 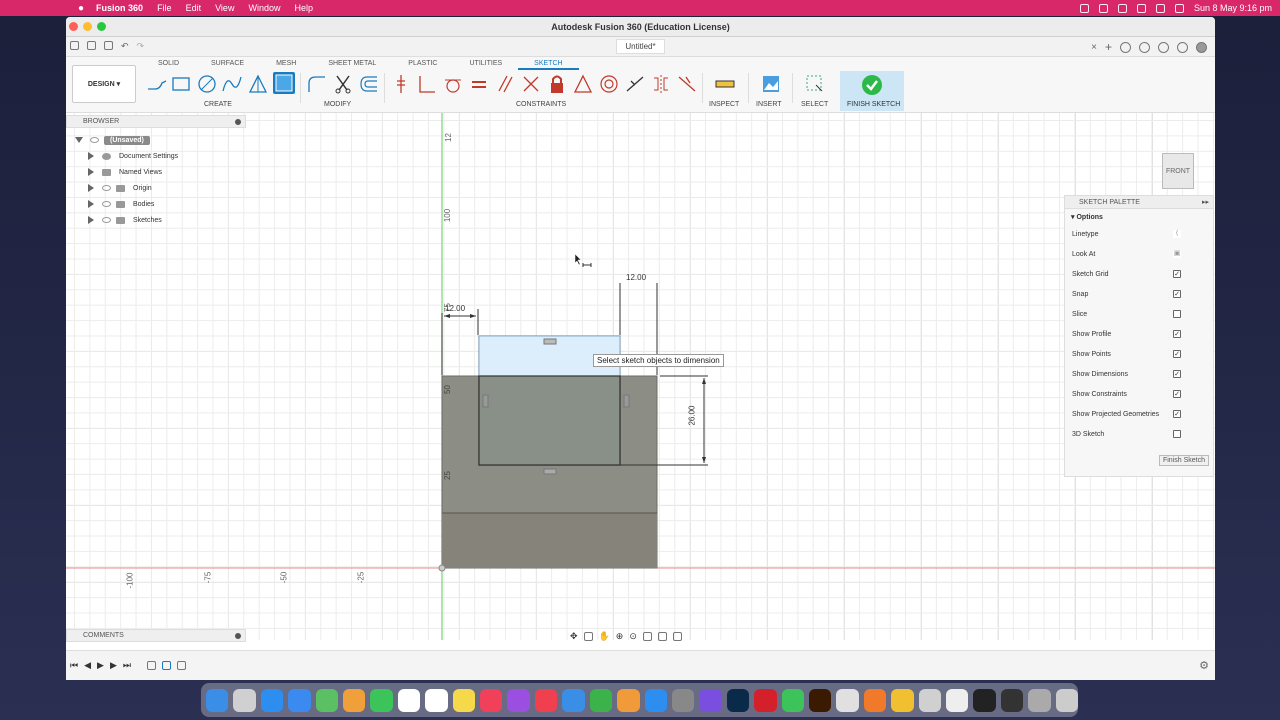 I want to click on facetime-icon, so click(x=381, y=700).